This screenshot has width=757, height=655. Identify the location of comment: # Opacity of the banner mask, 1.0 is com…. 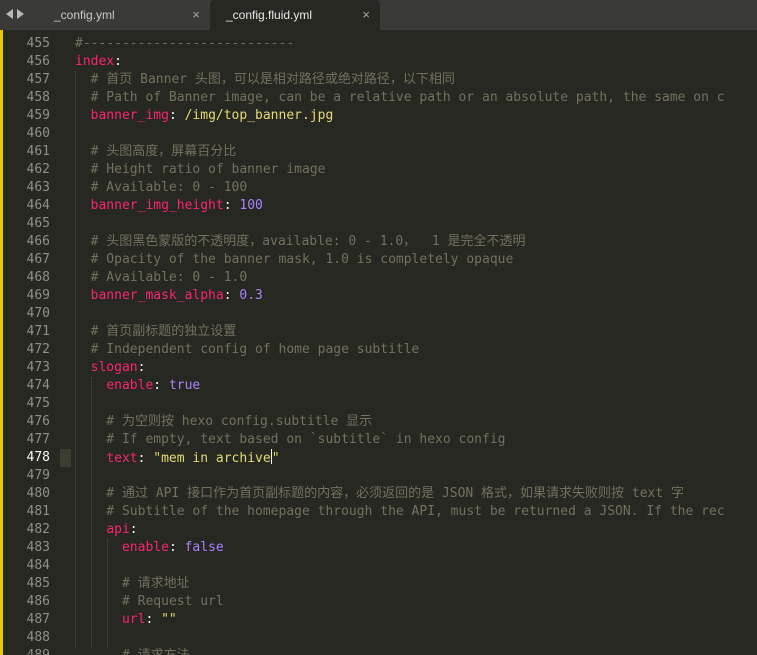
(294, 259).